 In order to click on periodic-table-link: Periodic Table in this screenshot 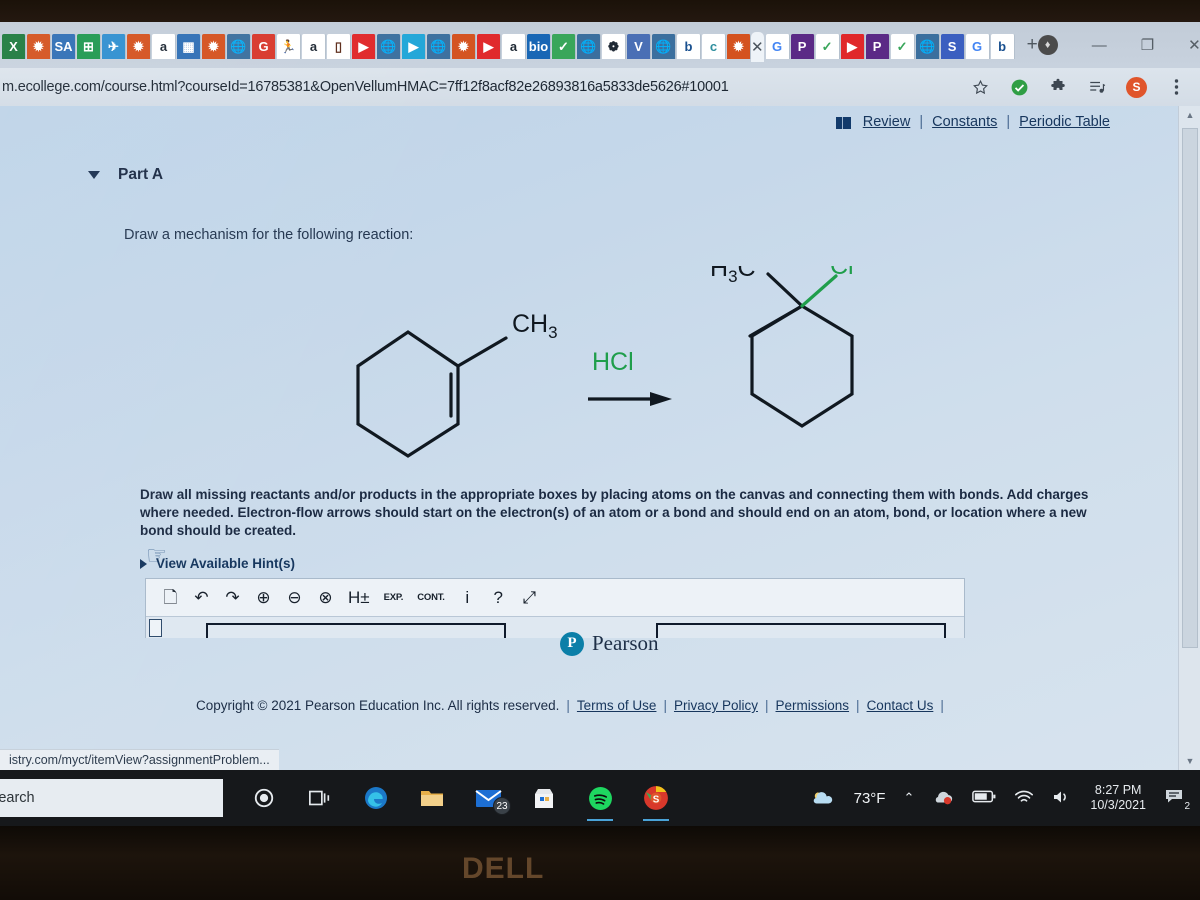, I will do `click(1064, 122)`.